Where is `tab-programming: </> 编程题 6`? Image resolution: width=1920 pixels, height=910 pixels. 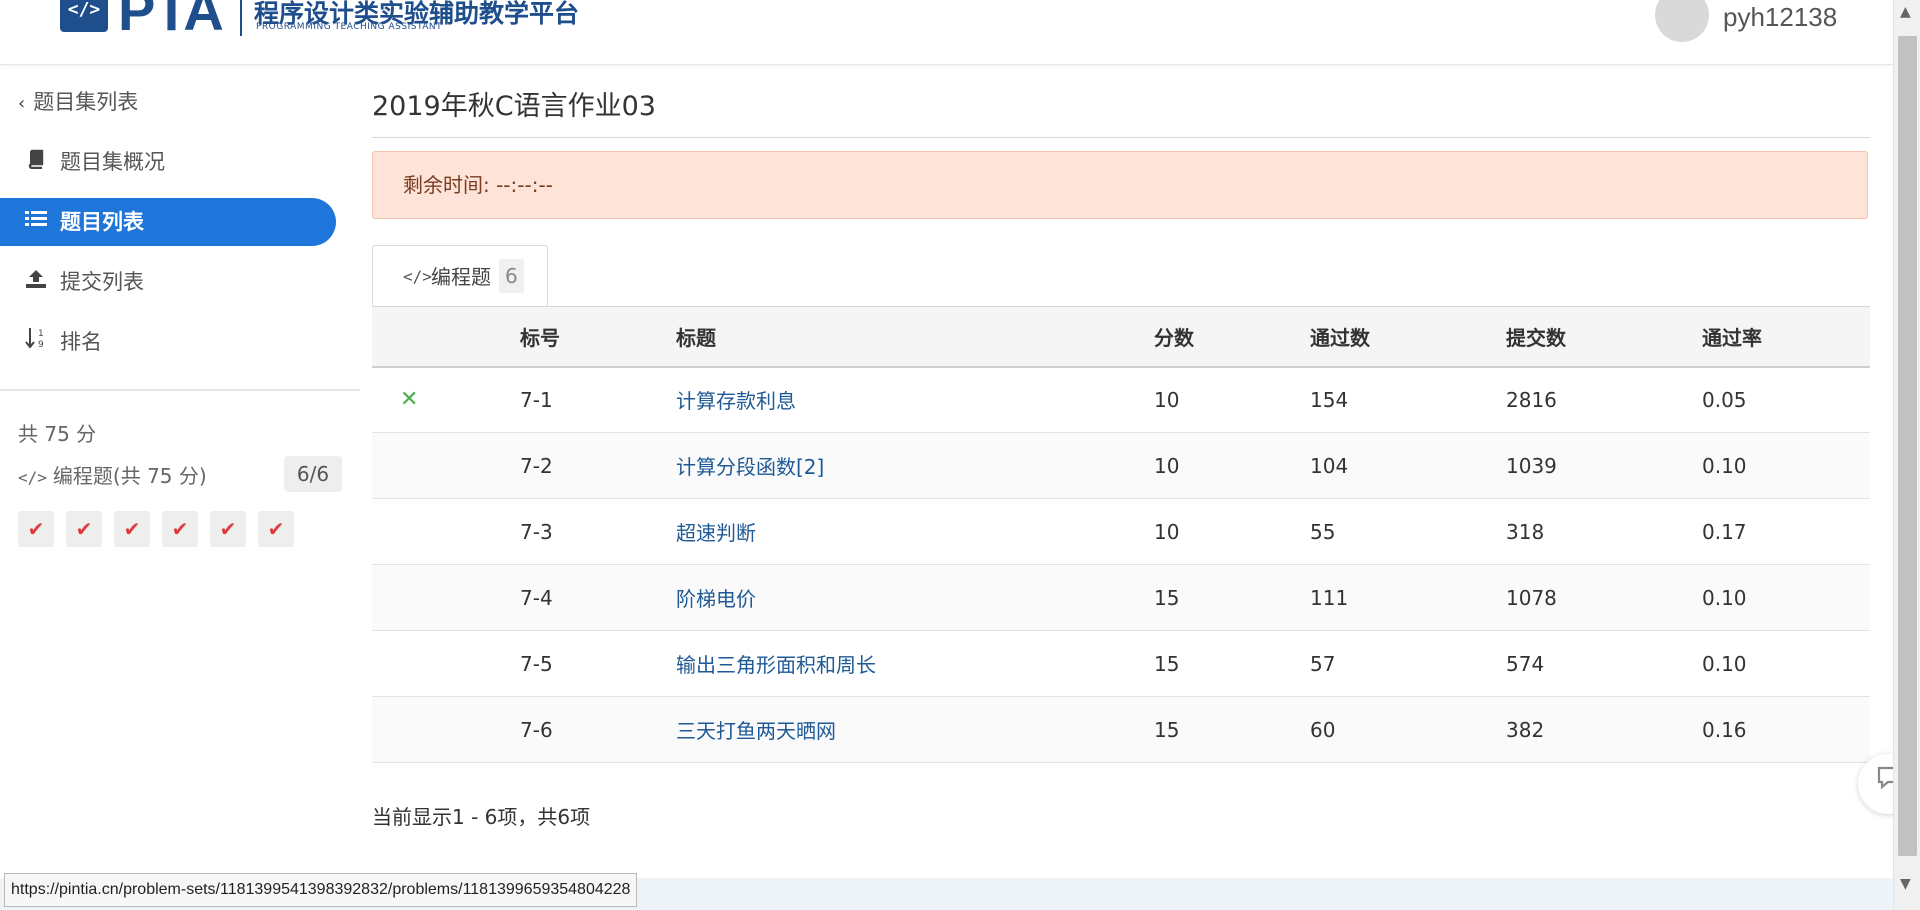 tab-programming: </> 编程题 6 is located at coordinates (460, 276).